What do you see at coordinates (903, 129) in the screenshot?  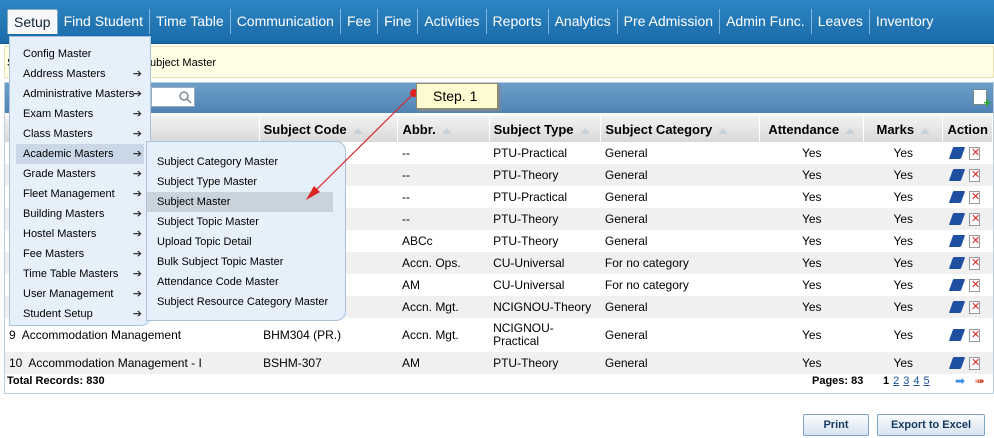 I see `column-header-marks: Marks` at bounding box center [903, 129].